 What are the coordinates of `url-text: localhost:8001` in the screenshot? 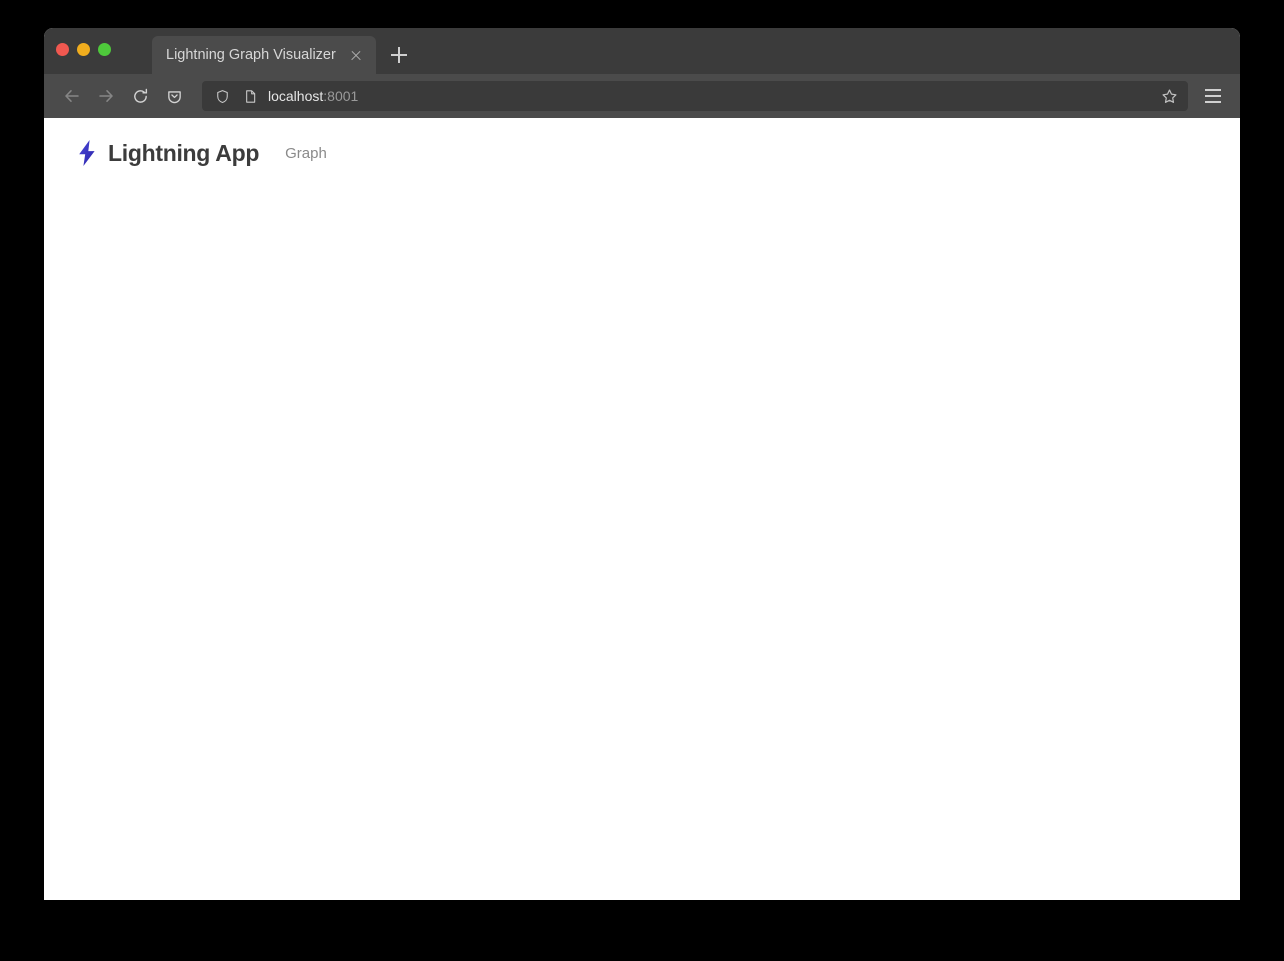 It's located at (708, 96).